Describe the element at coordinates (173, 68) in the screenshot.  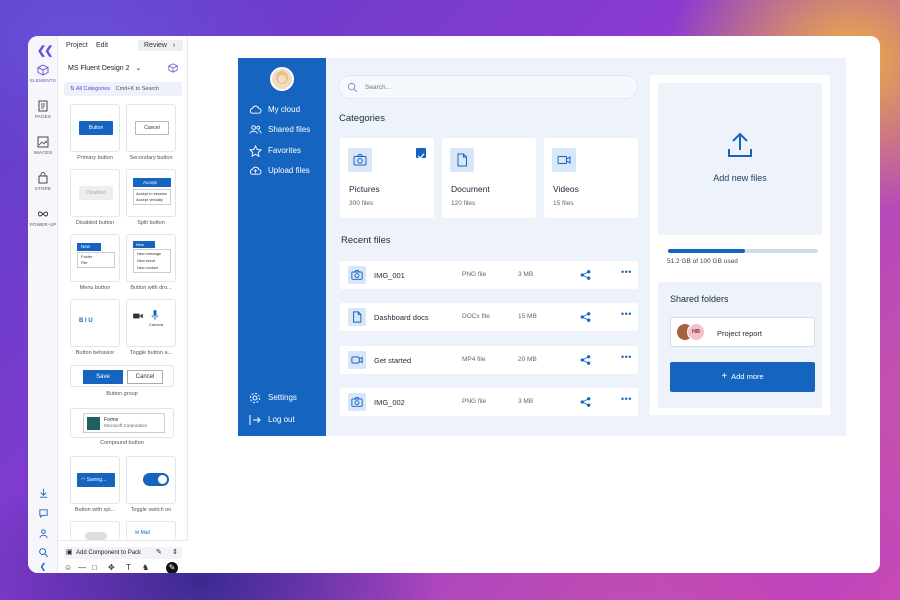
I see `package-icon` at that location.